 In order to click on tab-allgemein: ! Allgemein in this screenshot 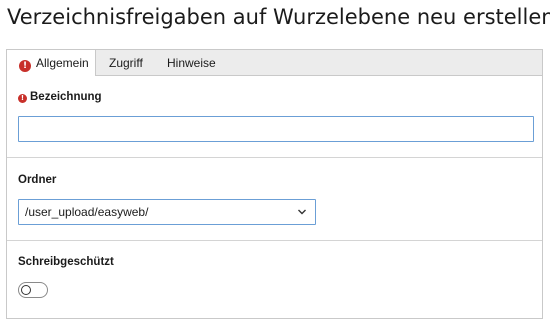, I will do `click(51, 63)`.